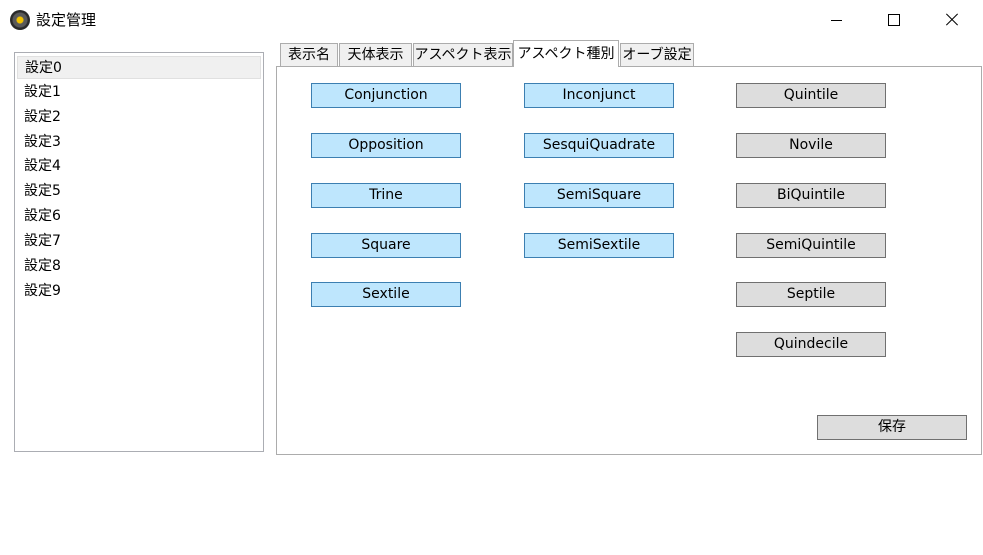 The height and width of the screenshot is (555, 983). I want to click on tab-display-name: 表示名, so click(309, 54).